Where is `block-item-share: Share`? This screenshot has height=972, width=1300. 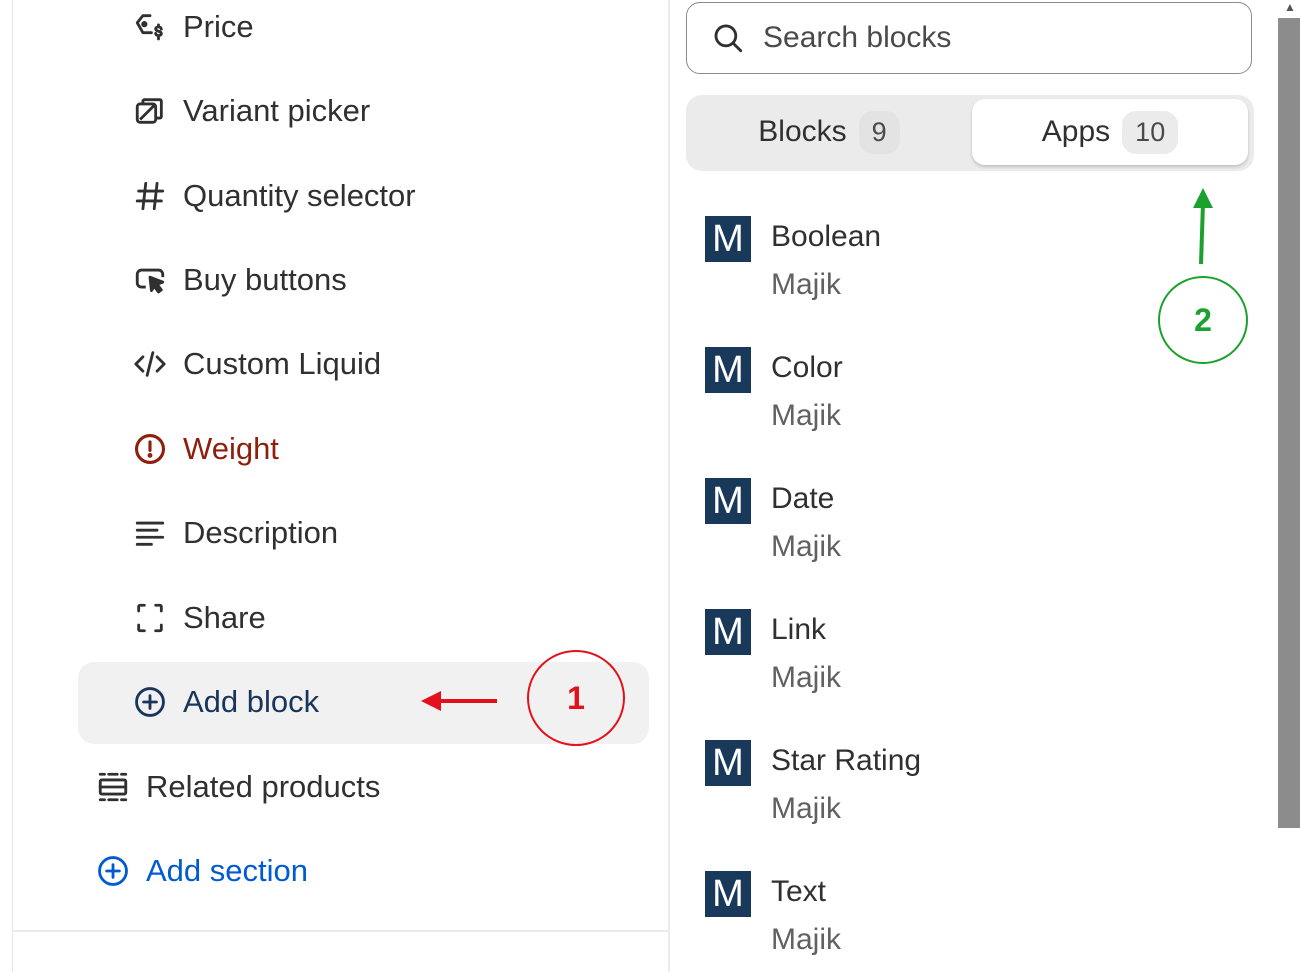 block-item-share: Share is located at coordinates (199, 618).